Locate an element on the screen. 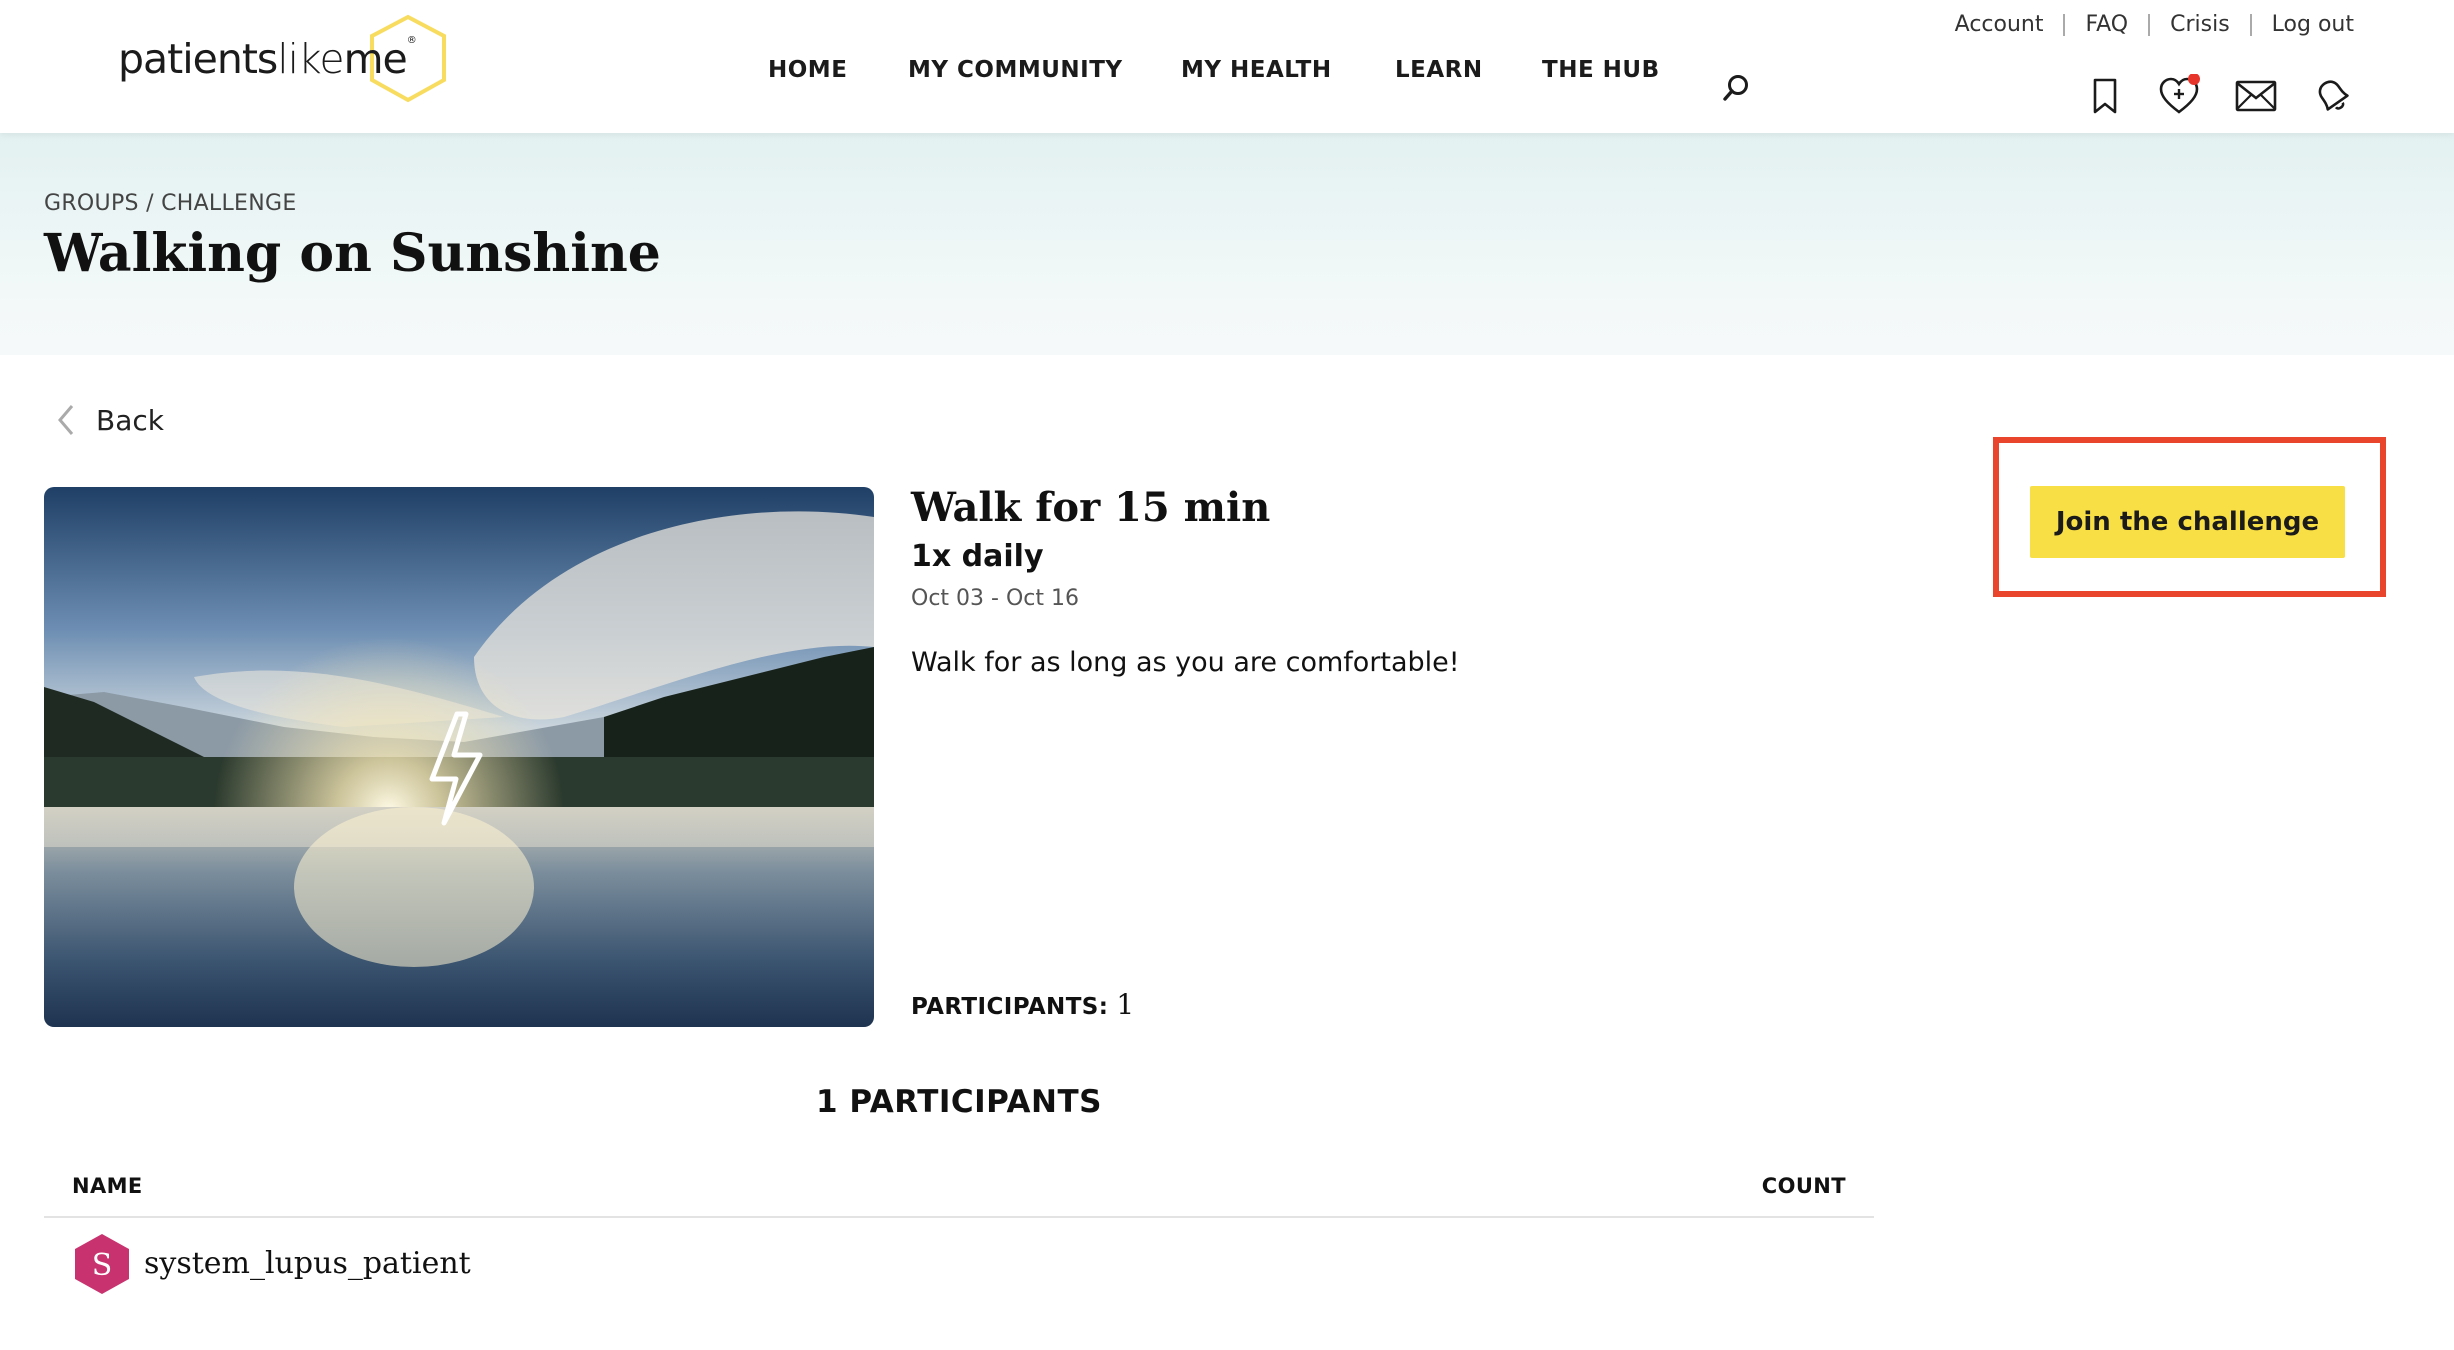  participant-username: system_lupus_patient is located at coordinates (307, 1263).